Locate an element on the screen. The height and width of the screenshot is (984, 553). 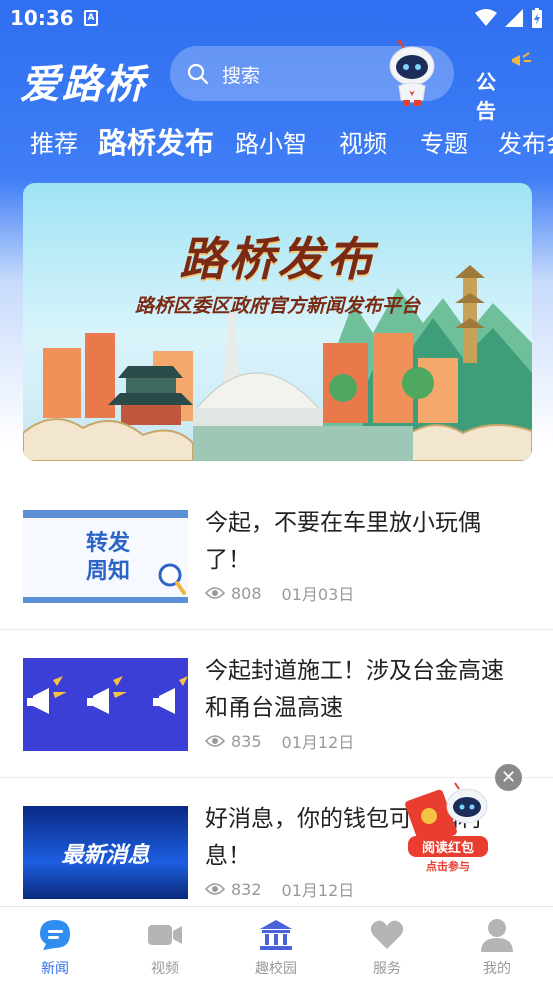
tab-press-conference: 发布会 is located at coordinates (525, 141).